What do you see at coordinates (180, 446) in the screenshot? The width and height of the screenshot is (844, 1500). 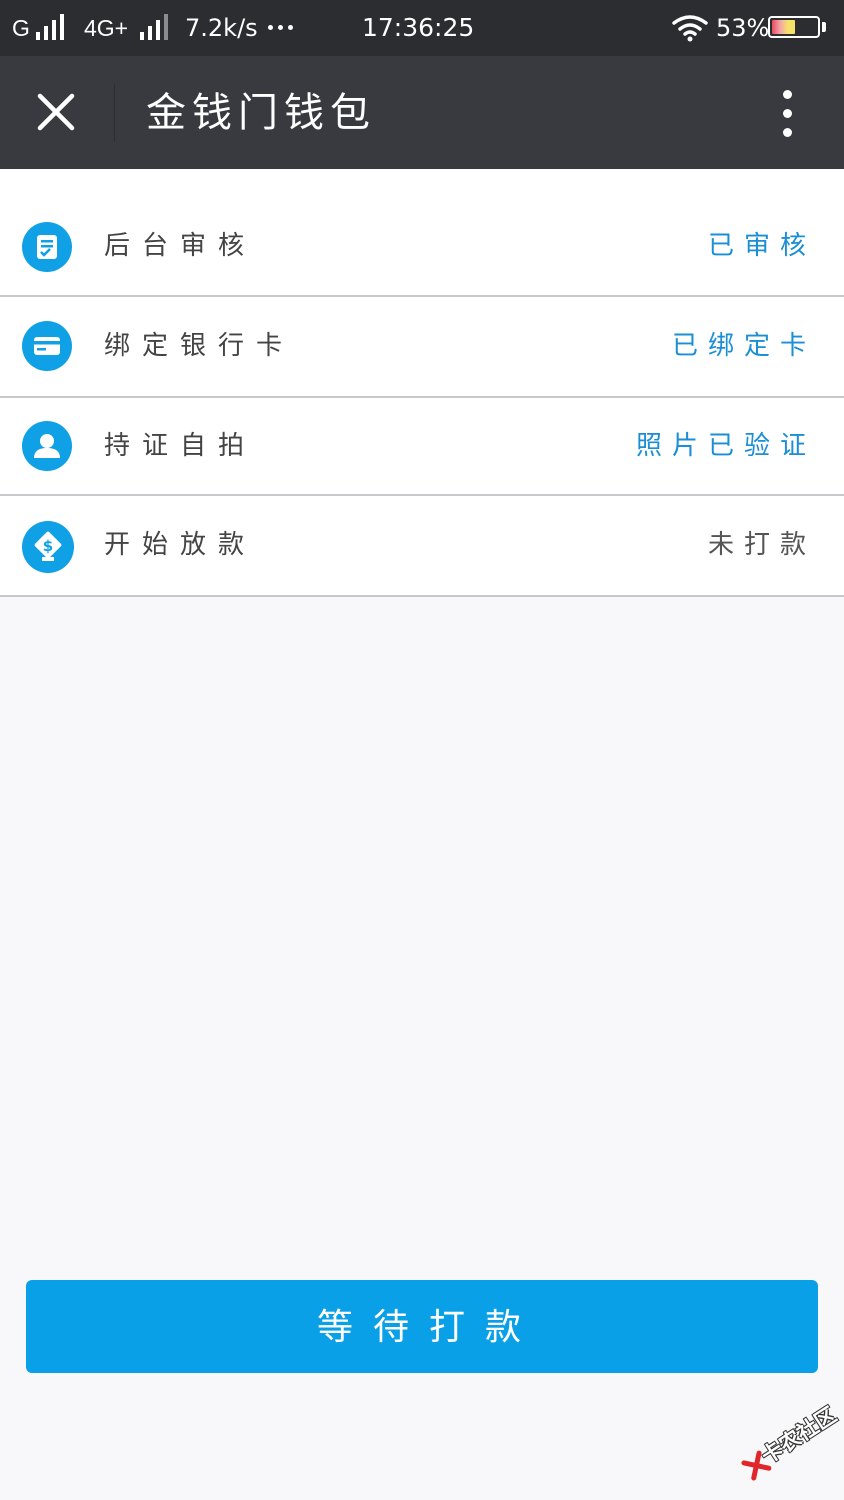 I see `step-label: 持证自拍` at bounding box center [180, 446].